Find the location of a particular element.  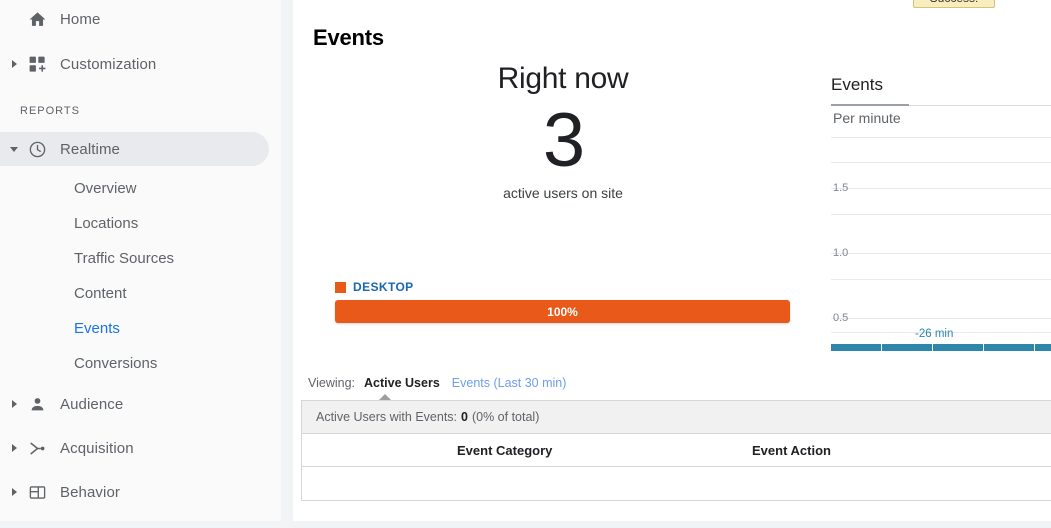

chart-title: Events is located at coordinates (857, 84).